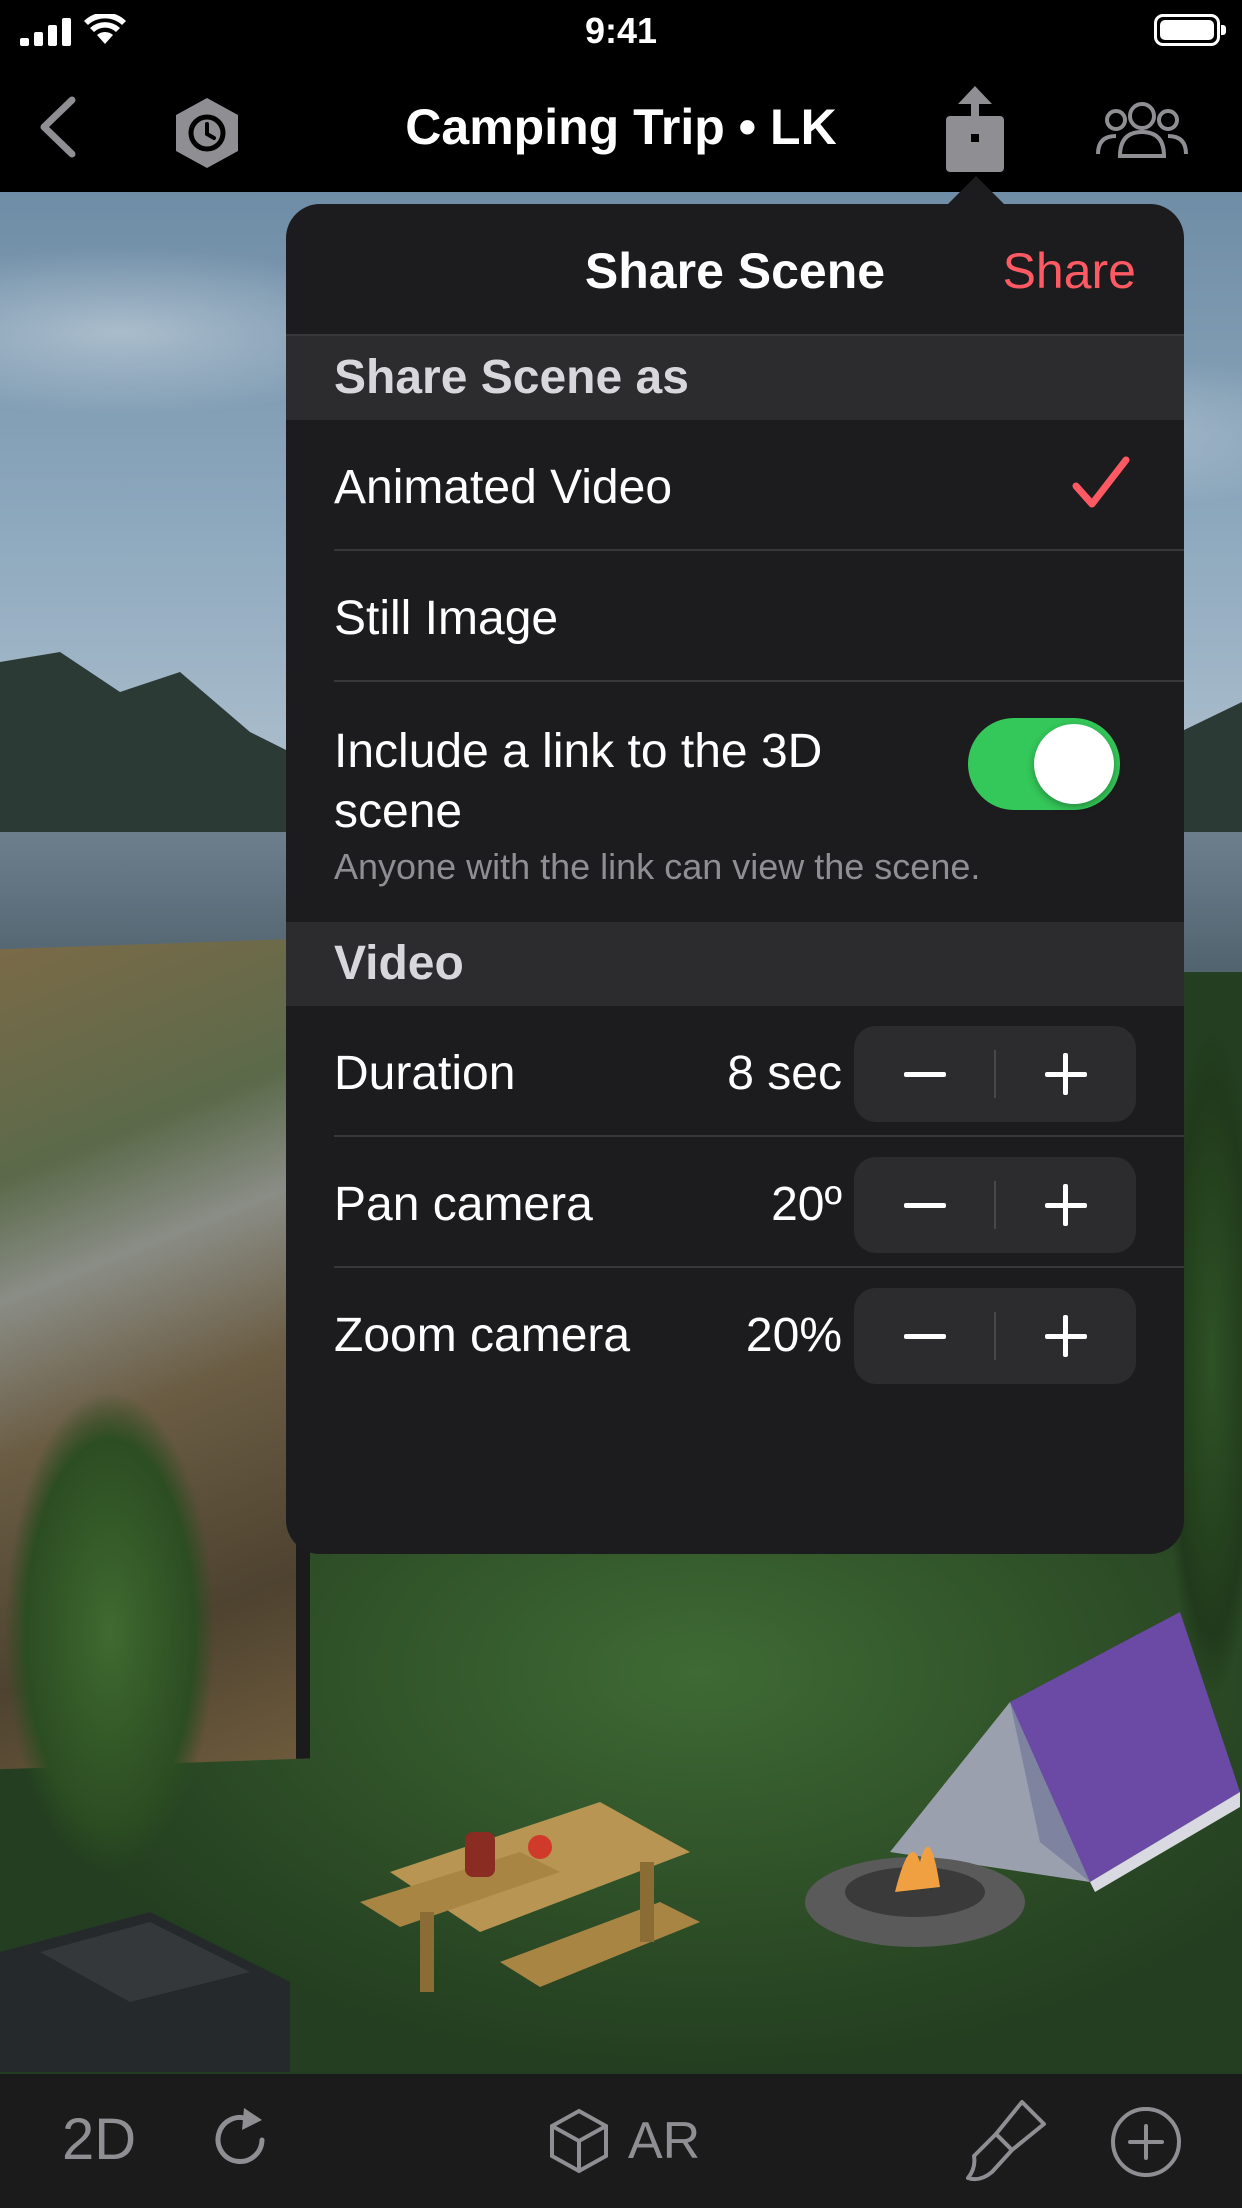 The width and height of the screenshot is (1242, 2208). I want to click on zoom-camera-stepper, so click(995, 1336).